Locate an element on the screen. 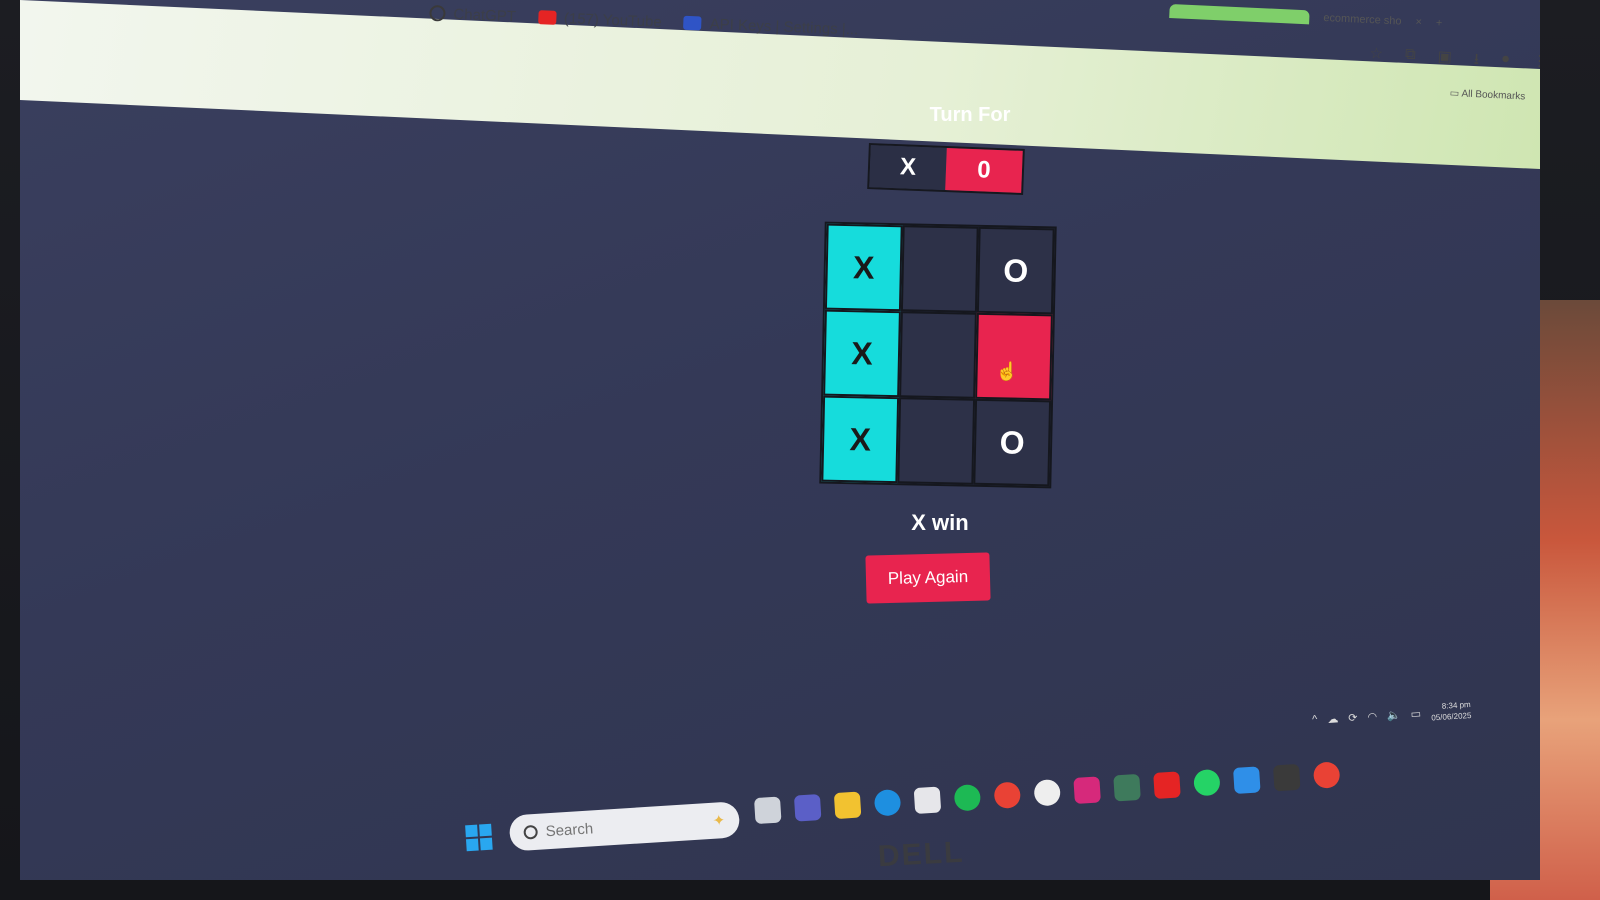  vscode-icon is located at coordinates (1247, 780).